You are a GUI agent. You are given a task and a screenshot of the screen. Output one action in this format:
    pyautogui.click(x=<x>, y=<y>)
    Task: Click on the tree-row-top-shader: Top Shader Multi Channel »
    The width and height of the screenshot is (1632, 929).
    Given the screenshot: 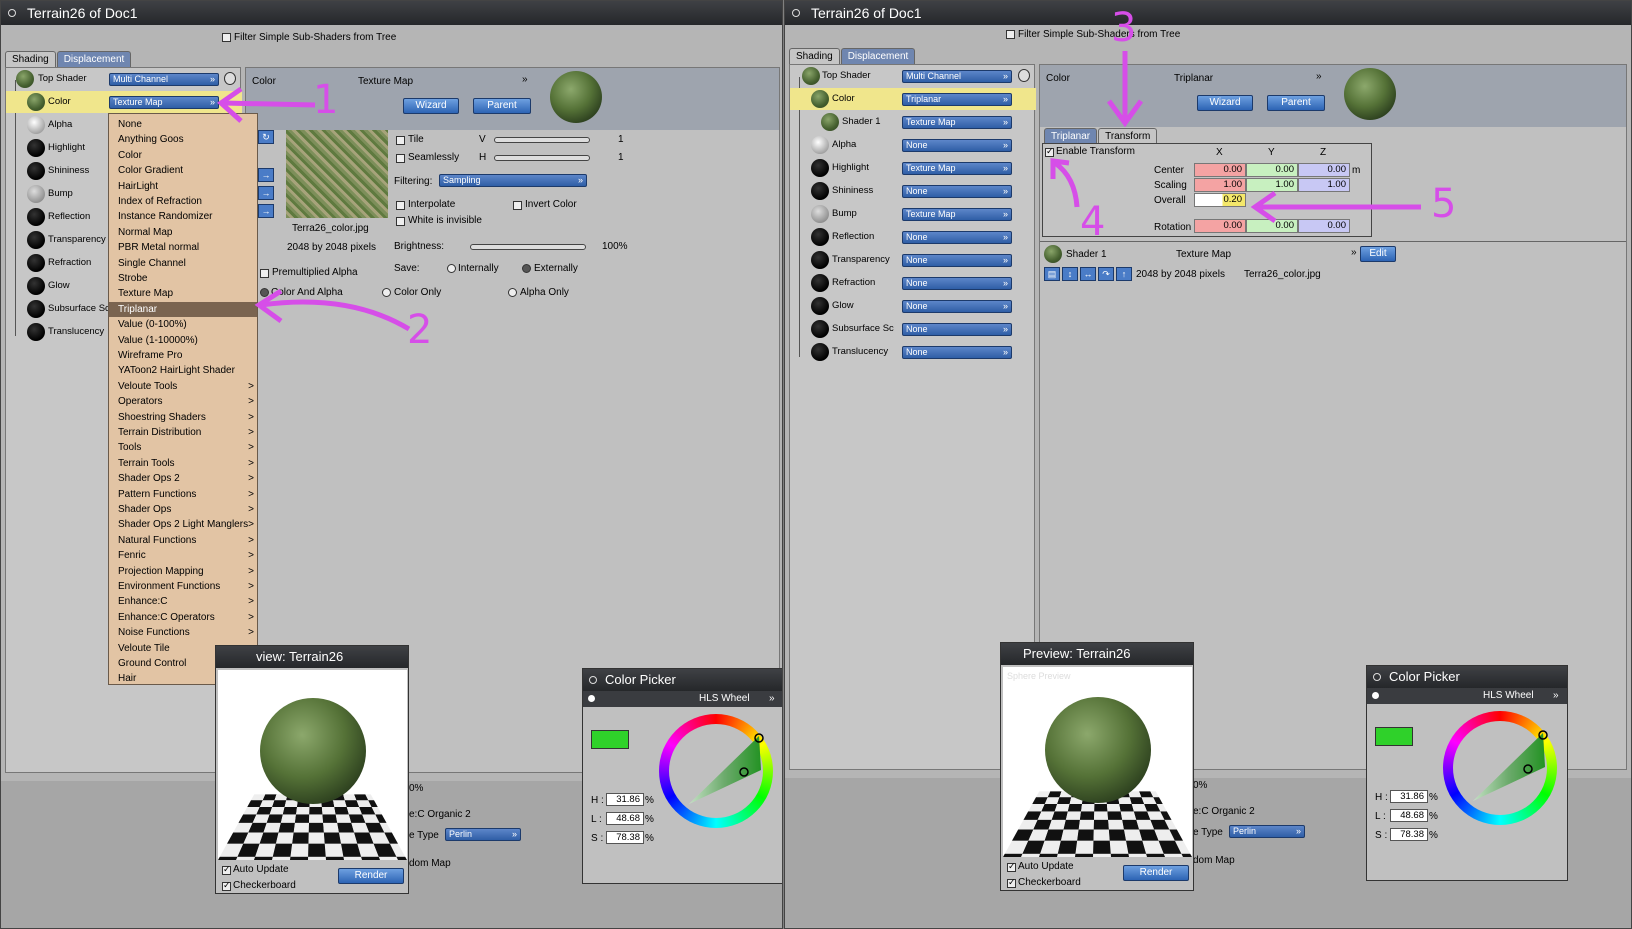 What is the action you would take?
    pyautogui.click(x=913, y=76)
    